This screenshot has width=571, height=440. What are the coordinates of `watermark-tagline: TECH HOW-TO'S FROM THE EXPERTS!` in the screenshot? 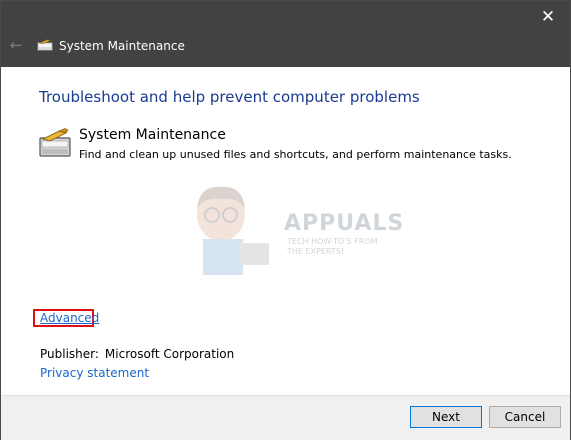 It's located at (332, 246).